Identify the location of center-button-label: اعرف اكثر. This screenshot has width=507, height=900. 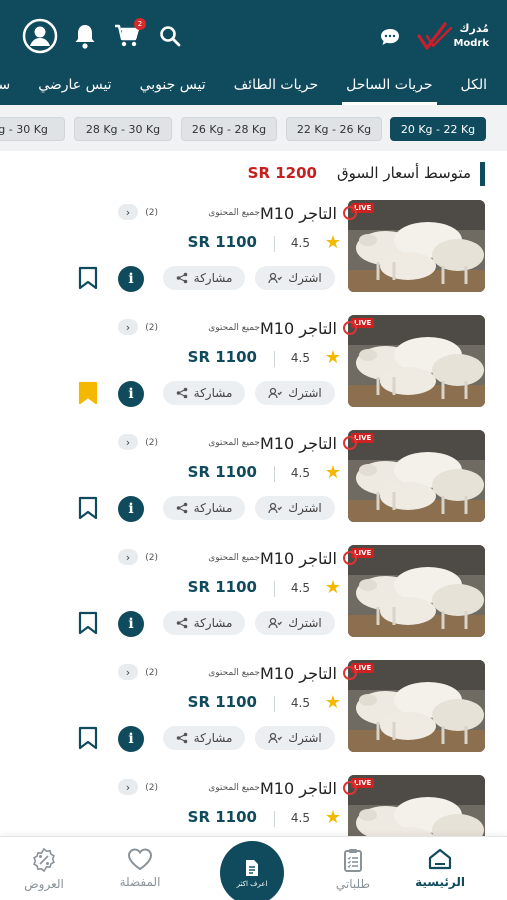
(252, 883).